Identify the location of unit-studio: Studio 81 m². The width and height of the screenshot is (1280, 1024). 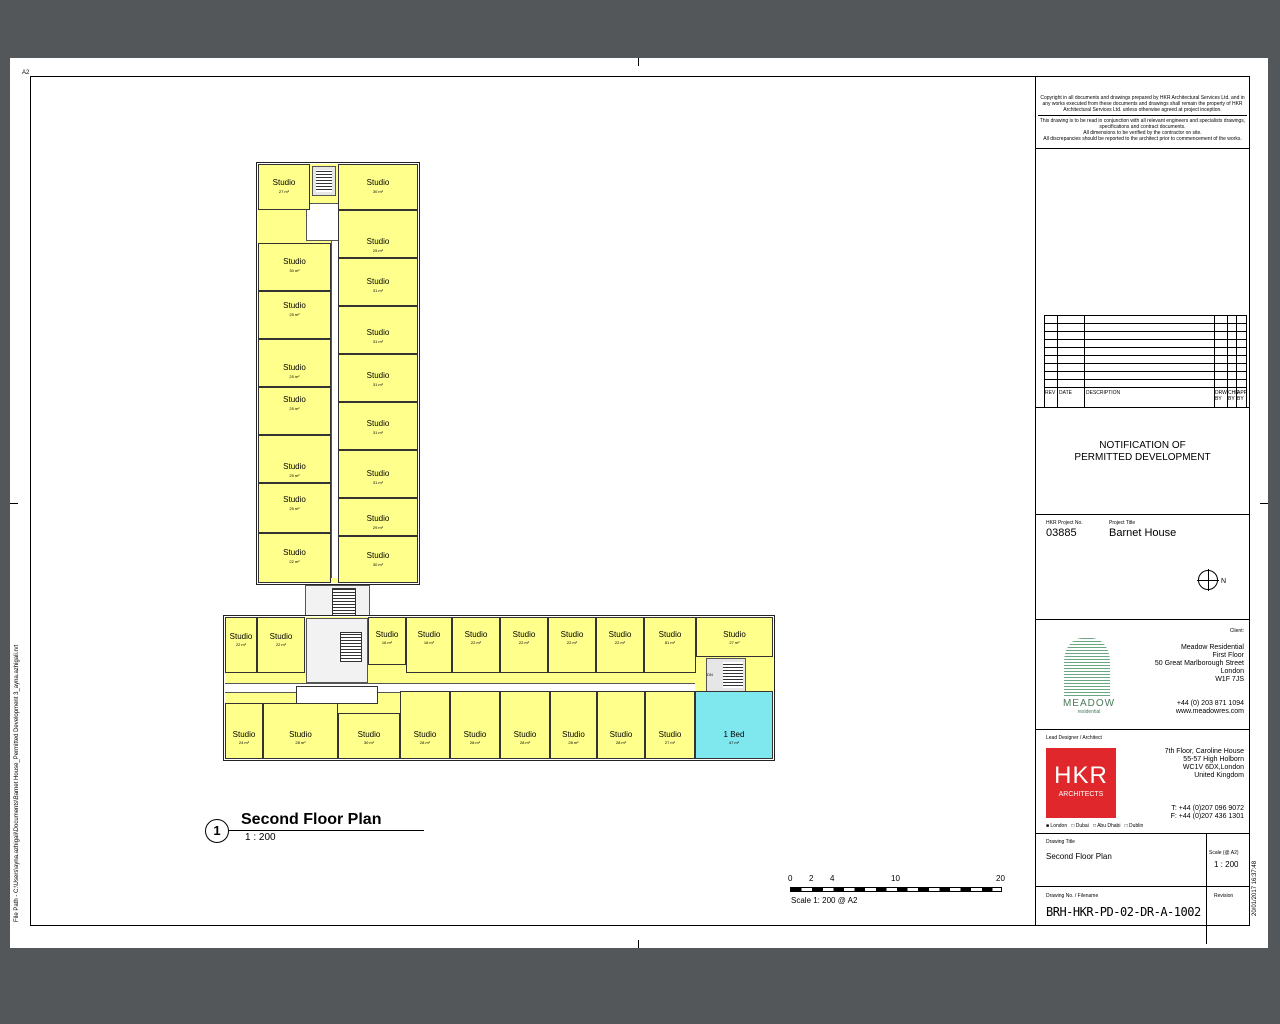
(670, 645).